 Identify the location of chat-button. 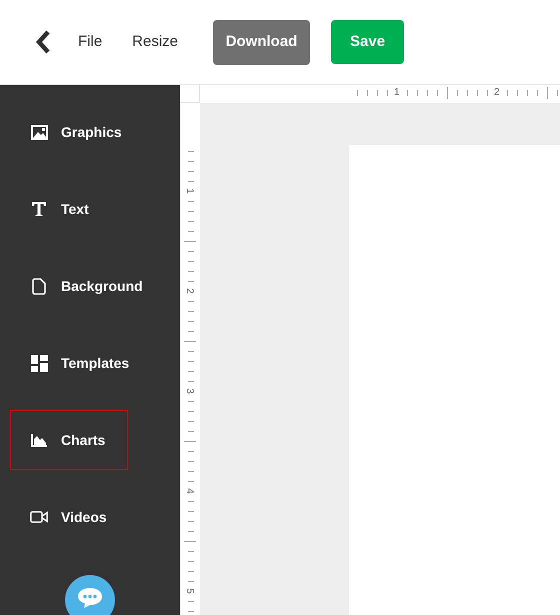
(90, 595).